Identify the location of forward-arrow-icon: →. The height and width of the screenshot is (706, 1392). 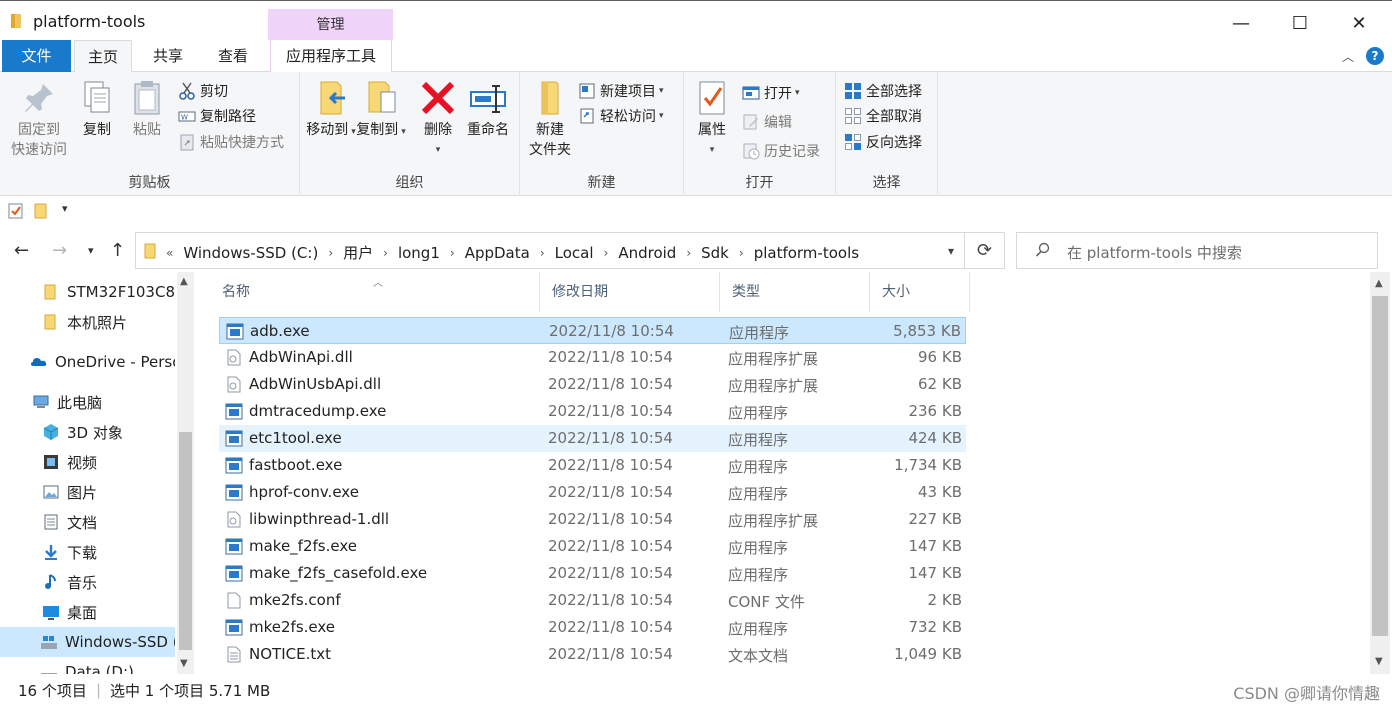
(59, 250).